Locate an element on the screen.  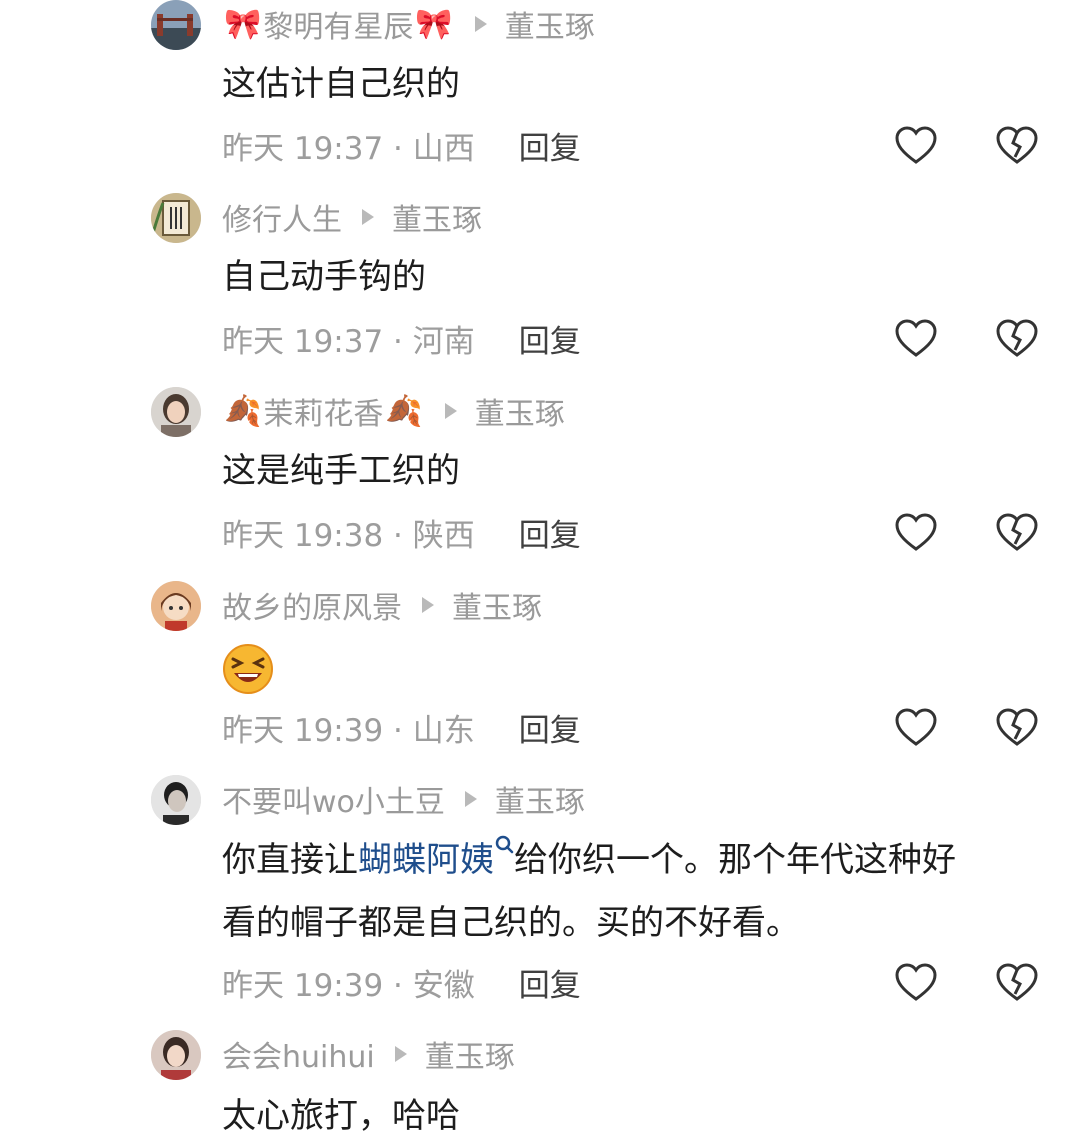
comment-text is located at coordinates (248, 667).